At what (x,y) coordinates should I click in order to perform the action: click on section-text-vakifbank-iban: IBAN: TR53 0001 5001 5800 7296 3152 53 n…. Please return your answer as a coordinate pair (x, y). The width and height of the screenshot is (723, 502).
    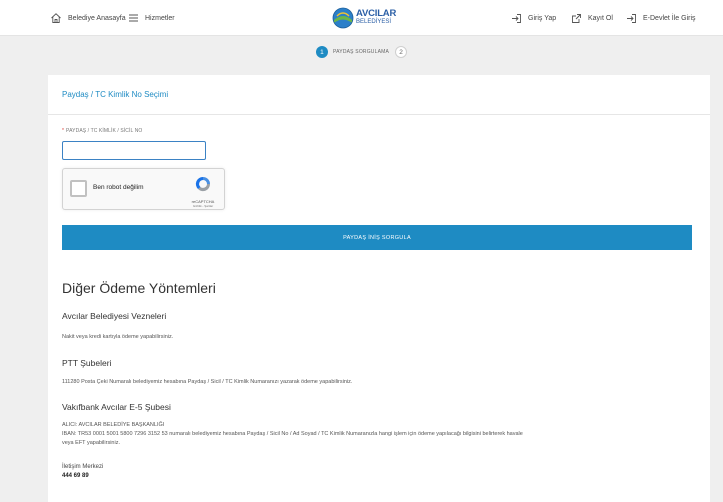
    Looking at the image, I should click on (292, 434).